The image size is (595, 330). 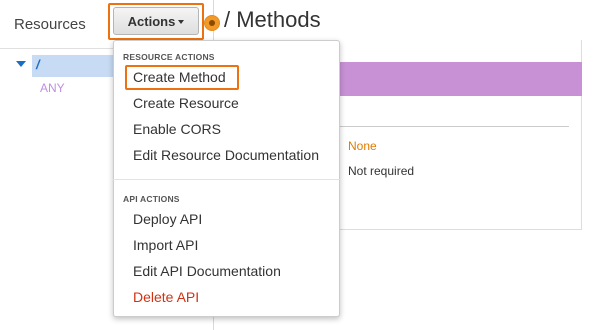 I want to click on tree-item-any-method: ANY, so click(x=52, y=88).